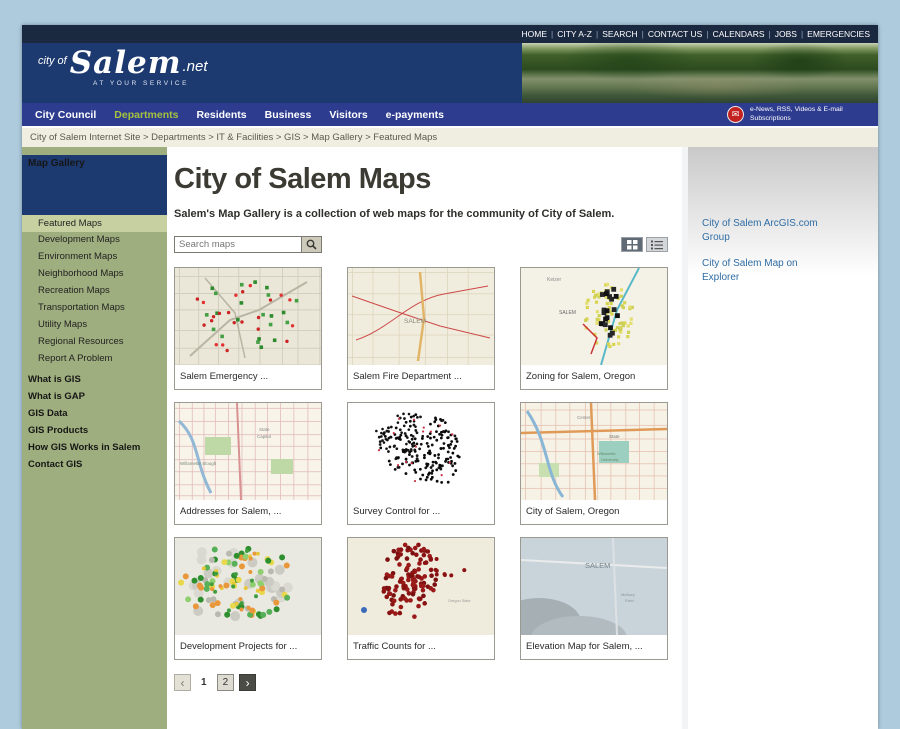 The image size is (900, 729). What do you see at coordinates (221, 115) in the screenshot?
I see `nav-item-residents: Residents` at bounding box center [221, 115].